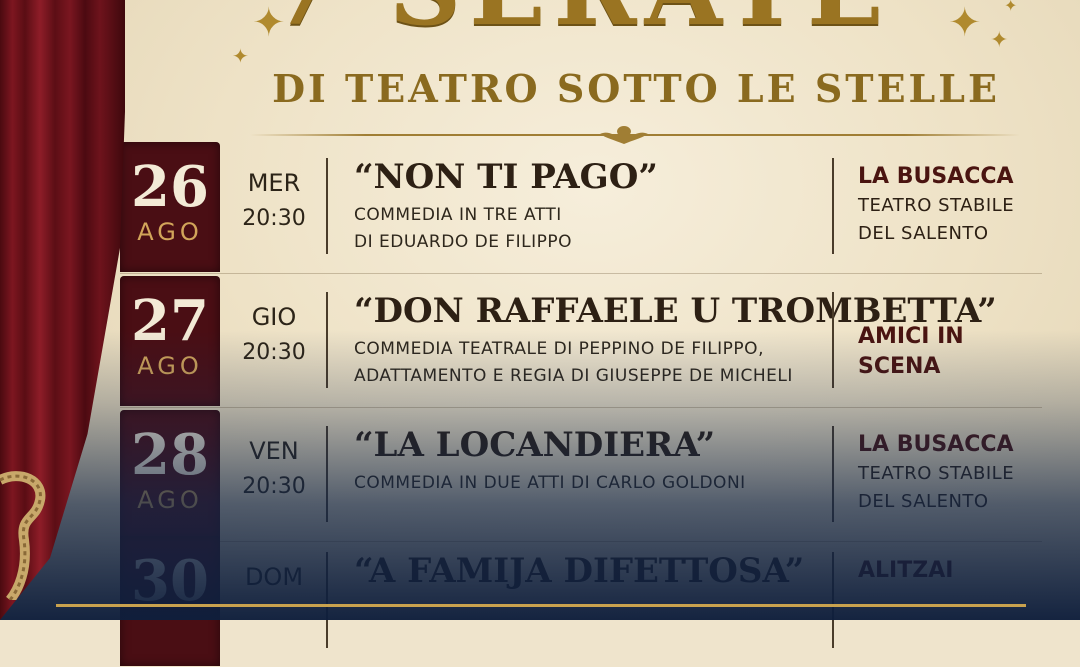 The image size is (1080, 667). I want to click on weekday-time: MER 20:30, so click(274, 201).